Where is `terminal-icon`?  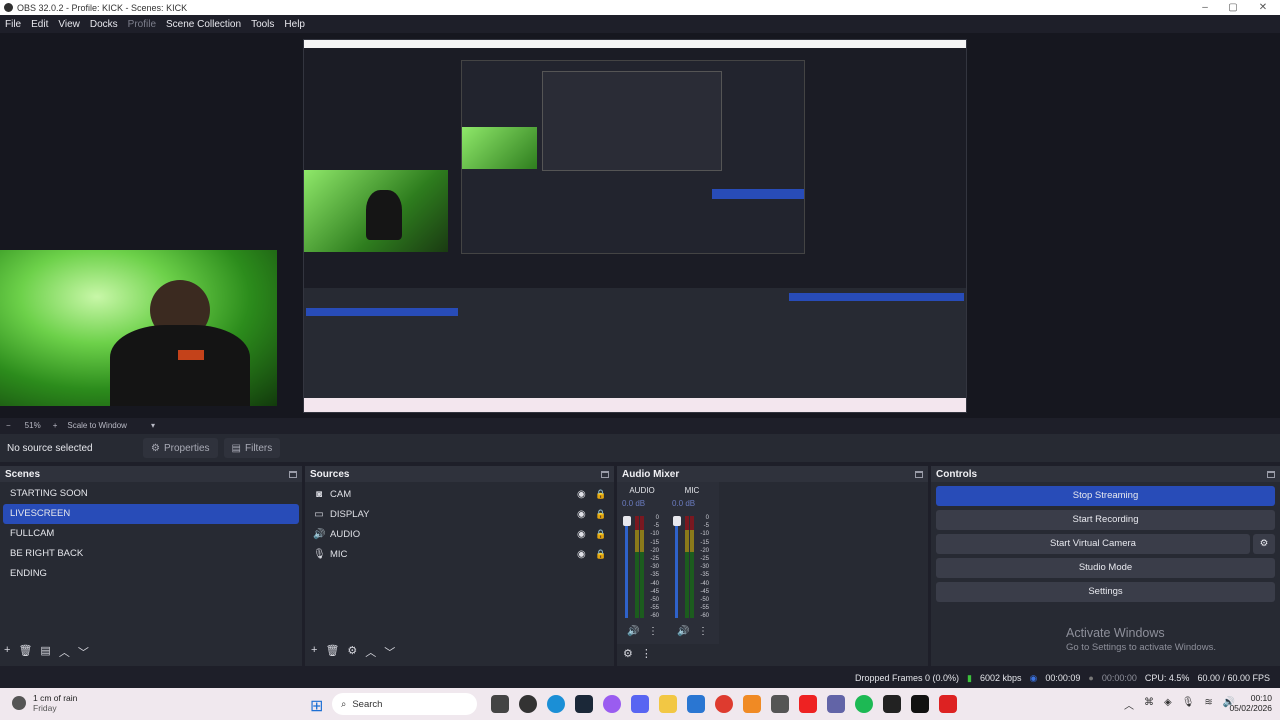 terminal-icon is located at coordinates (892, 704).